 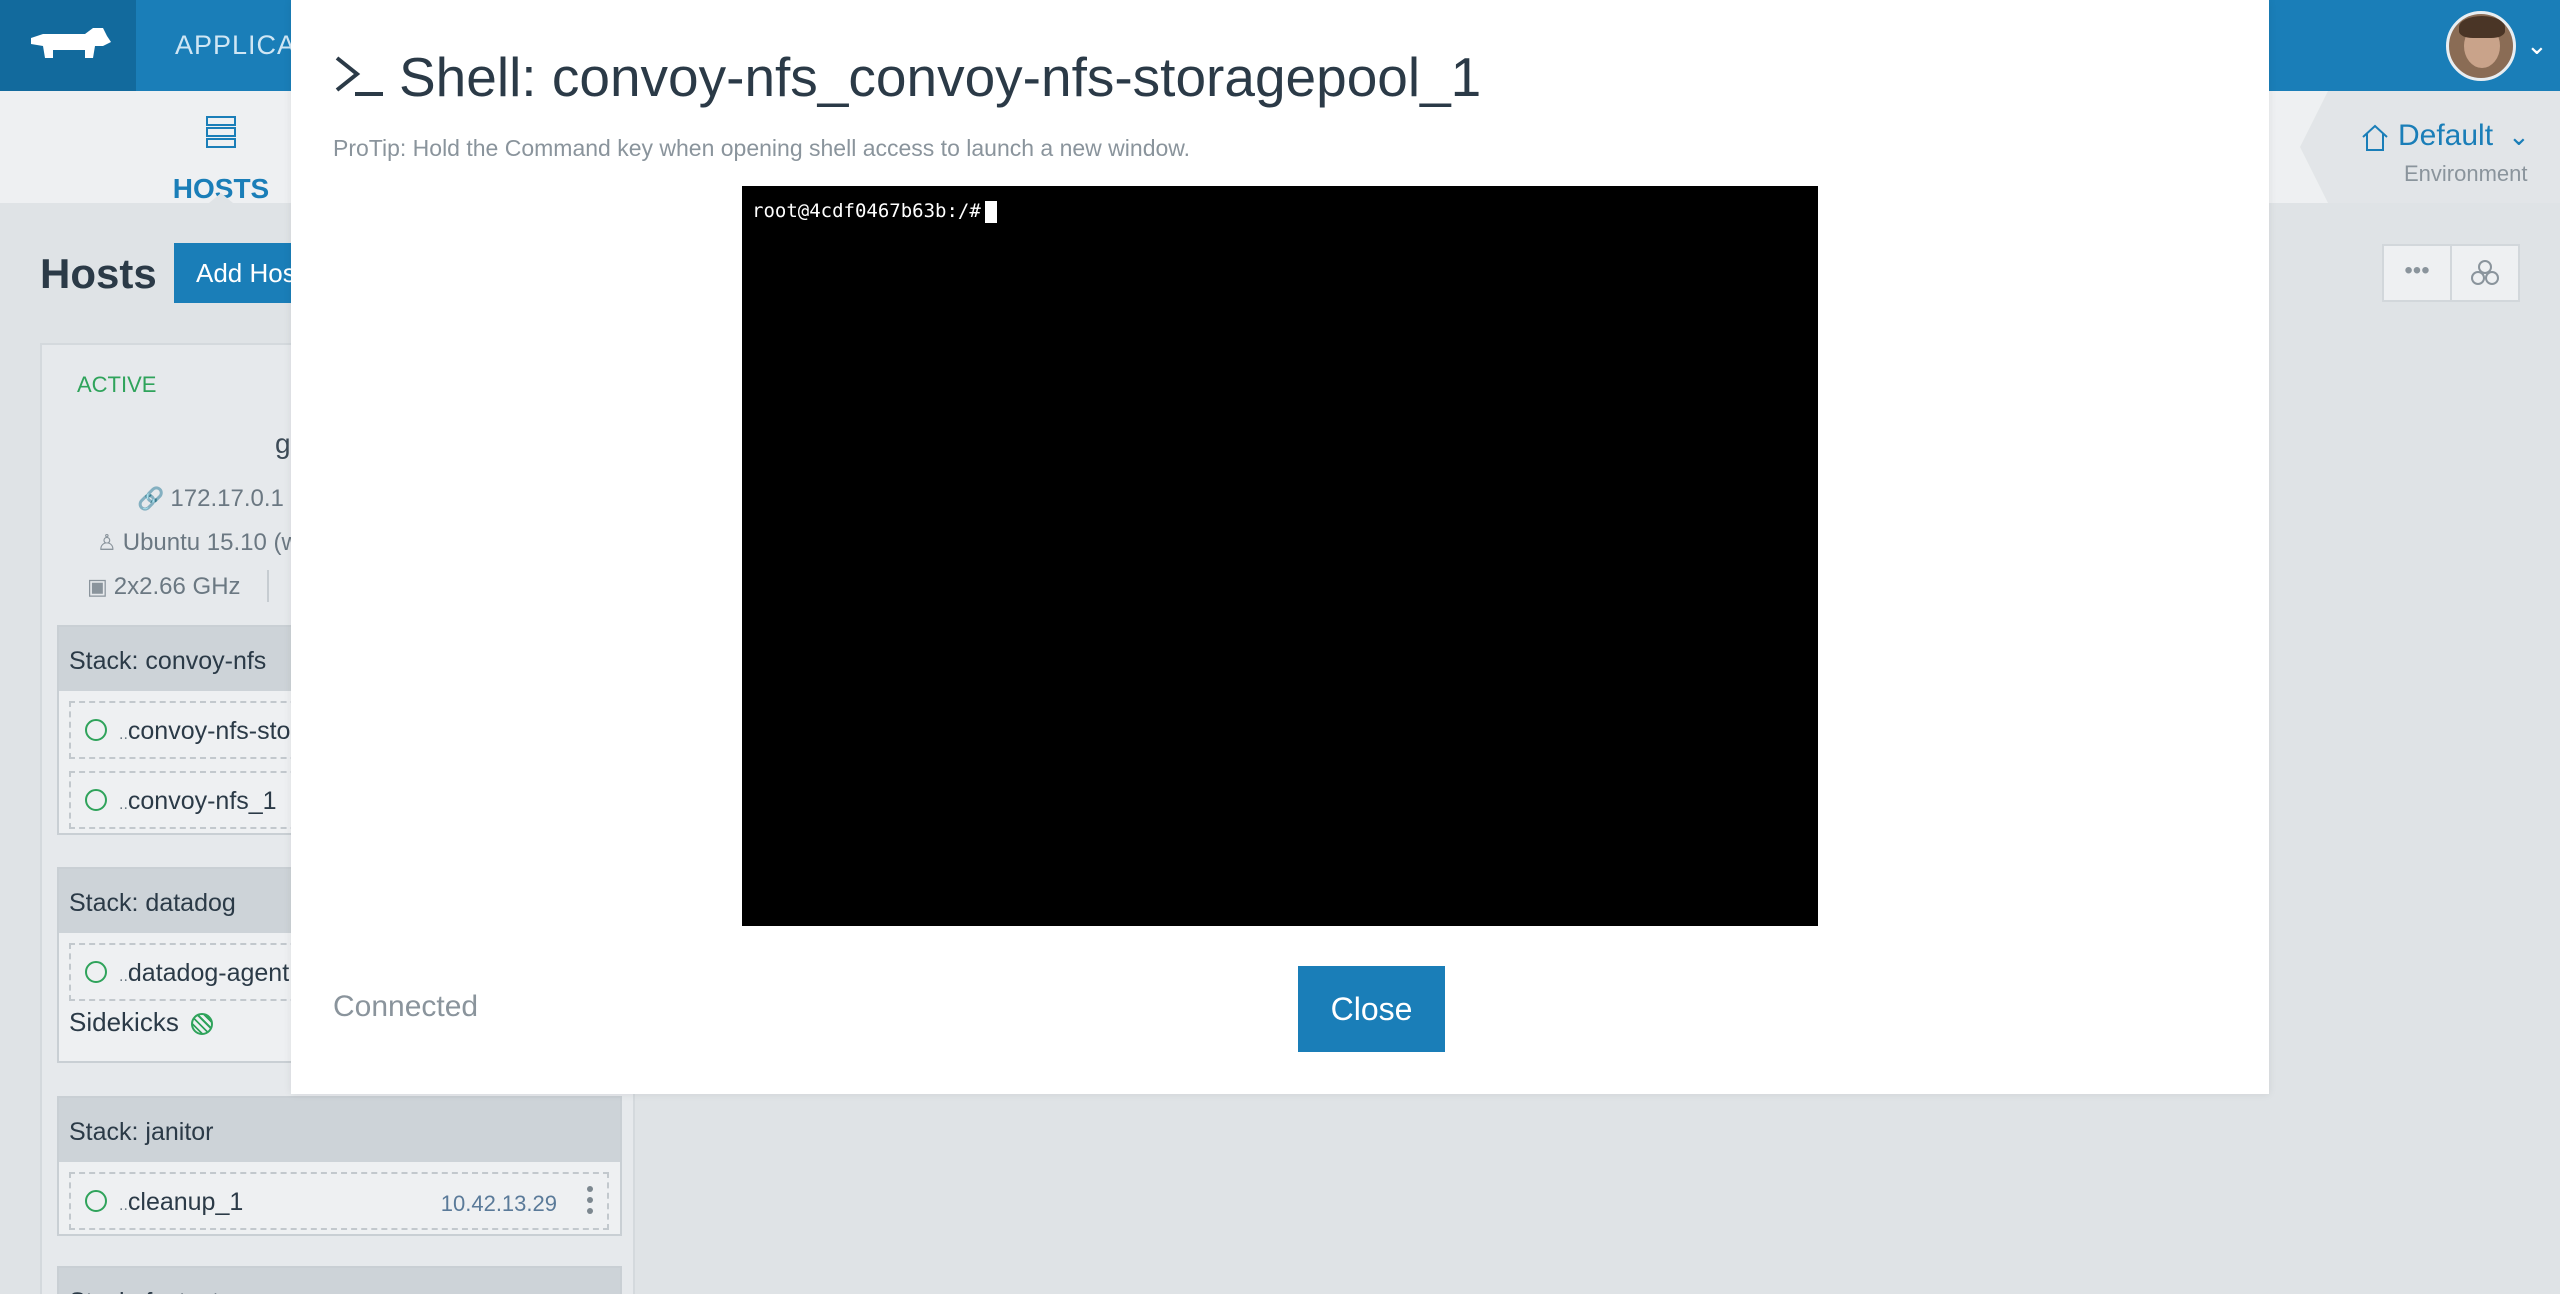 I want to click on host-os: Ubuntu 15.10 (w, so click(x=210, y=542).